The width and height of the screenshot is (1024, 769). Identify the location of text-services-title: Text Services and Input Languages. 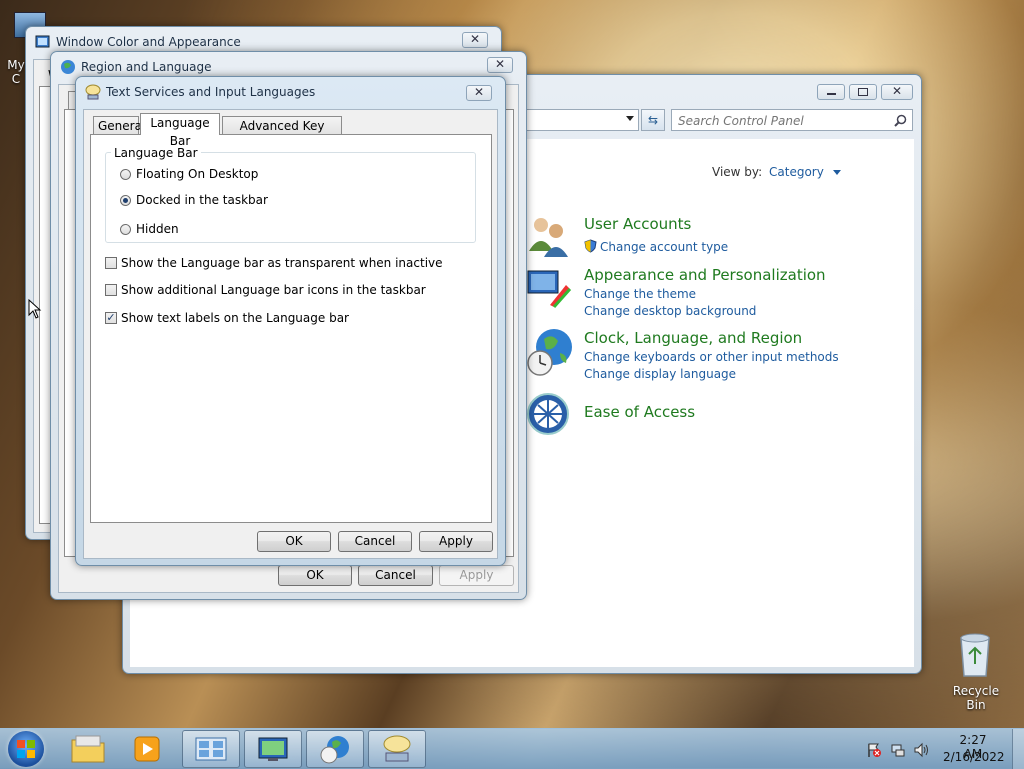
(211, 92).